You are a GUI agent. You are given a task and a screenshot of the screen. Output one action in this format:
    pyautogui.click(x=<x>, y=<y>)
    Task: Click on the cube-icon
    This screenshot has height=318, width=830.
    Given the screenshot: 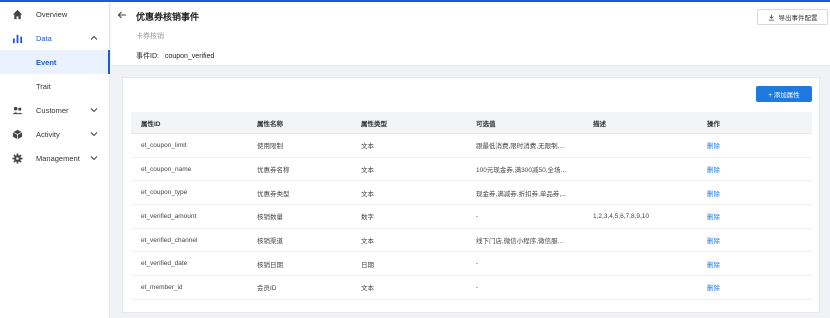 What is the action you would take?
    pyautogui.click(x=17, y=134)
    